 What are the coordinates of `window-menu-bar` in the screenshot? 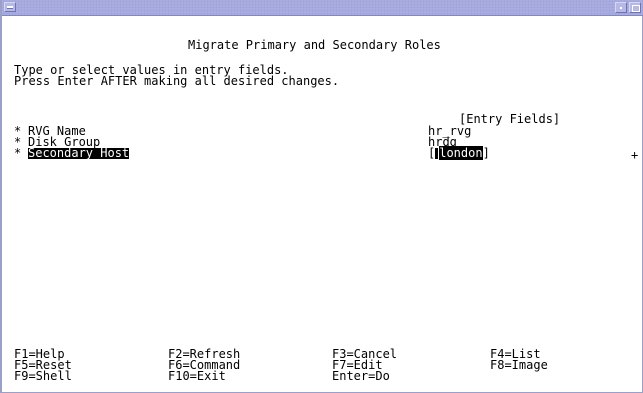 It's located at (10, 7).